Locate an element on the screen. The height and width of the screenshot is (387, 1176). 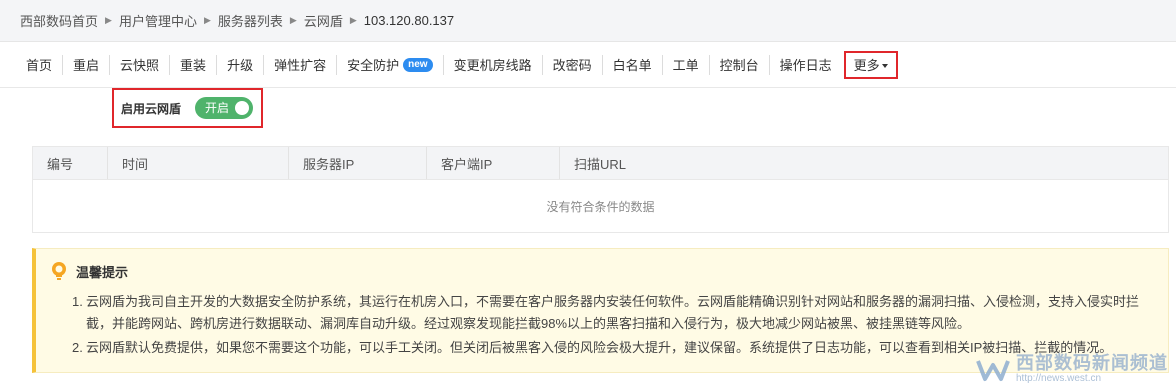
nav-console: 控制台 is located at coordinates (738, 64).